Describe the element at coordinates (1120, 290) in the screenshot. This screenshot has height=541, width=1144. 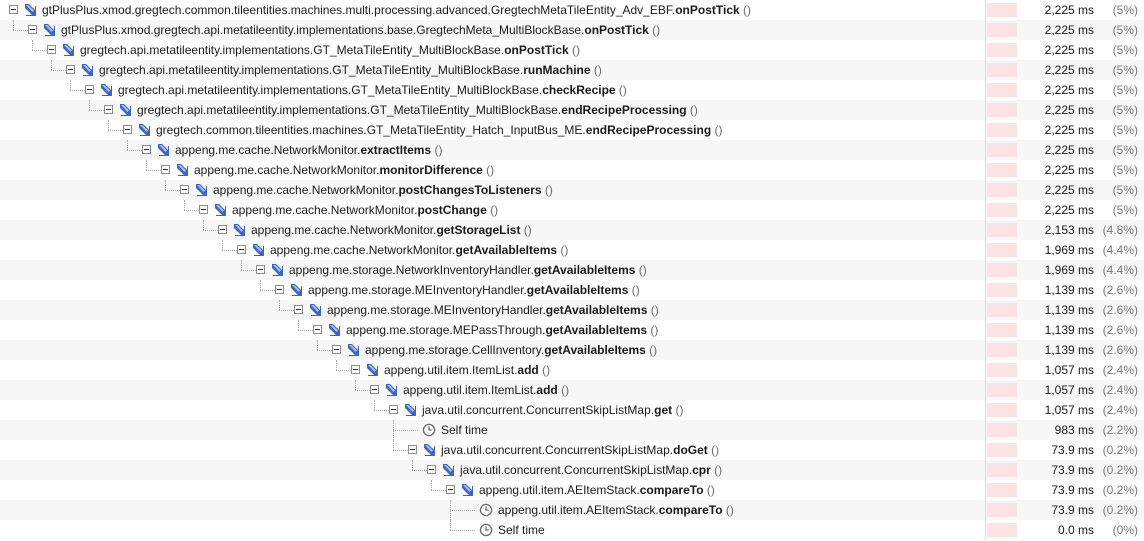
I see `time-percent: (2.6%)` at that location.